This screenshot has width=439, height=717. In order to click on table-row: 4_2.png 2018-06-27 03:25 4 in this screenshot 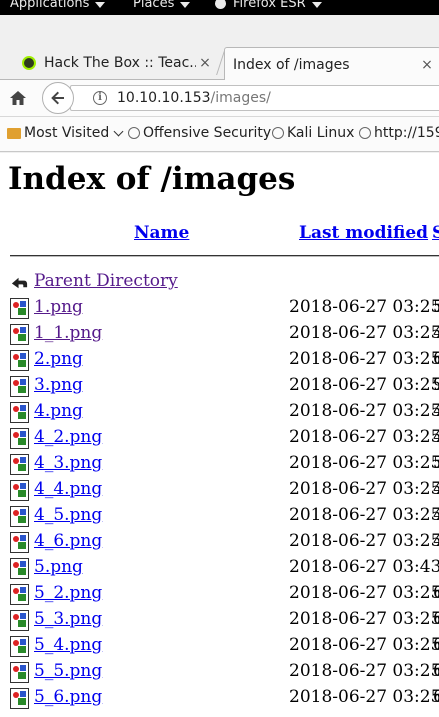, I will do `click(219, 438)`.